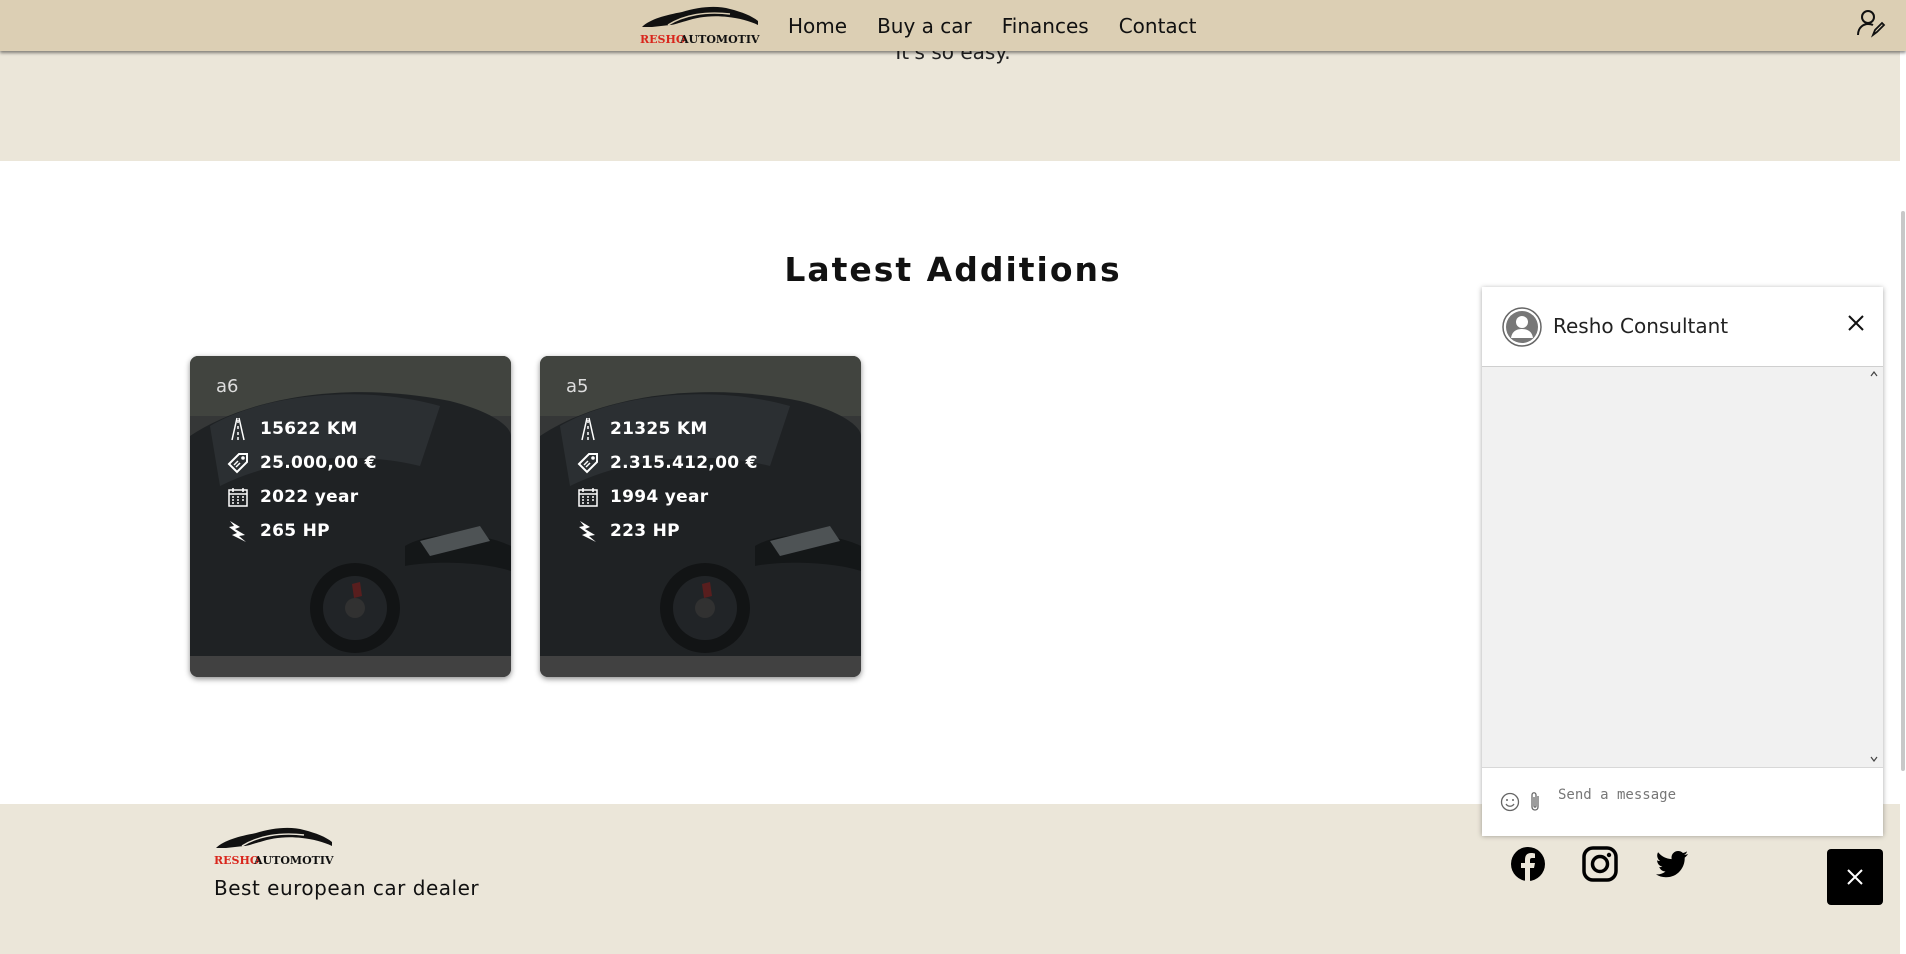 The width and height of the screenshot is (1906, 954). What do you see at coordinates (577, 386) in the screenshot?
I see `car-model: a5` at bounding box center [577, 386].